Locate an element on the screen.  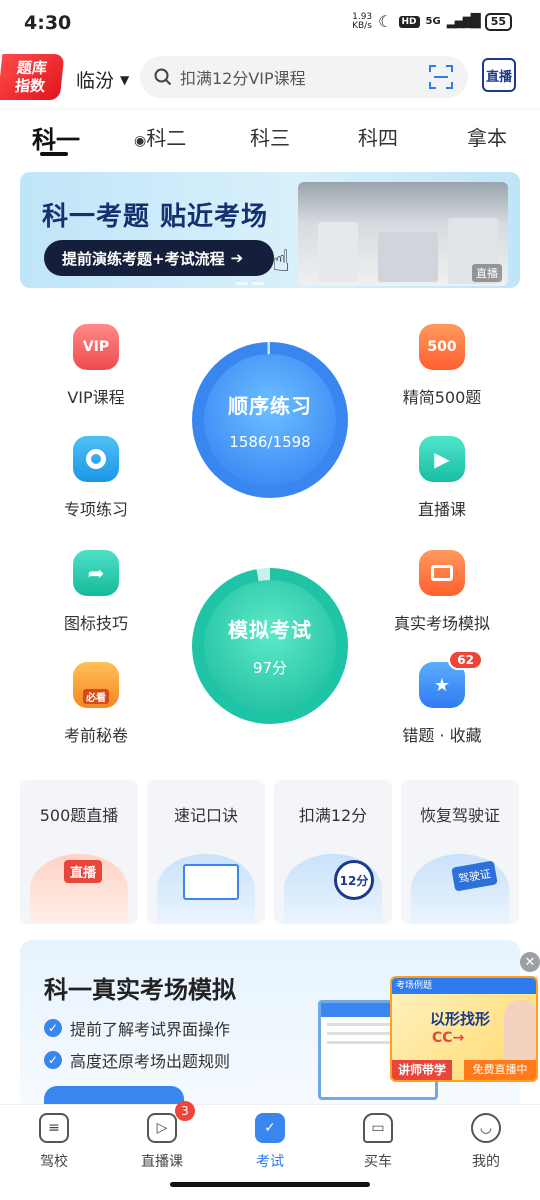
quick-card-12-points: 扣满12分 12分 is located at coordinates (333, 852).